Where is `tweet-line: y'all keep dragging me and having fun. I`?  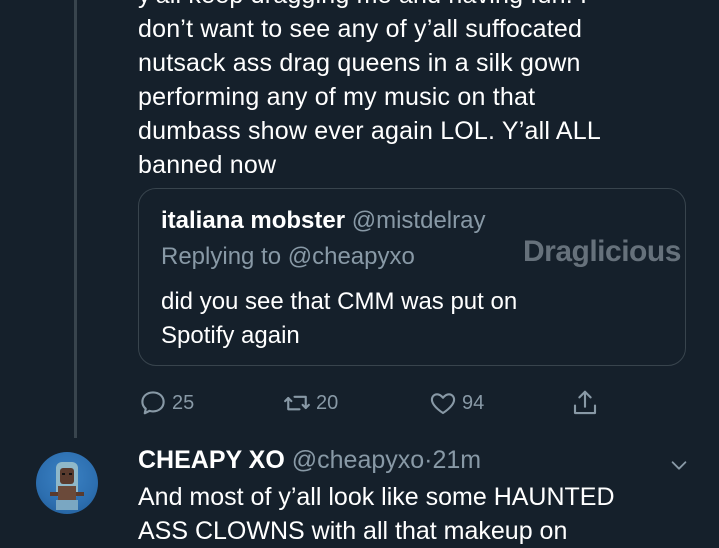
tweet-line: y'all keep dragging me and having fun. I is located at coordinates (418, 6).